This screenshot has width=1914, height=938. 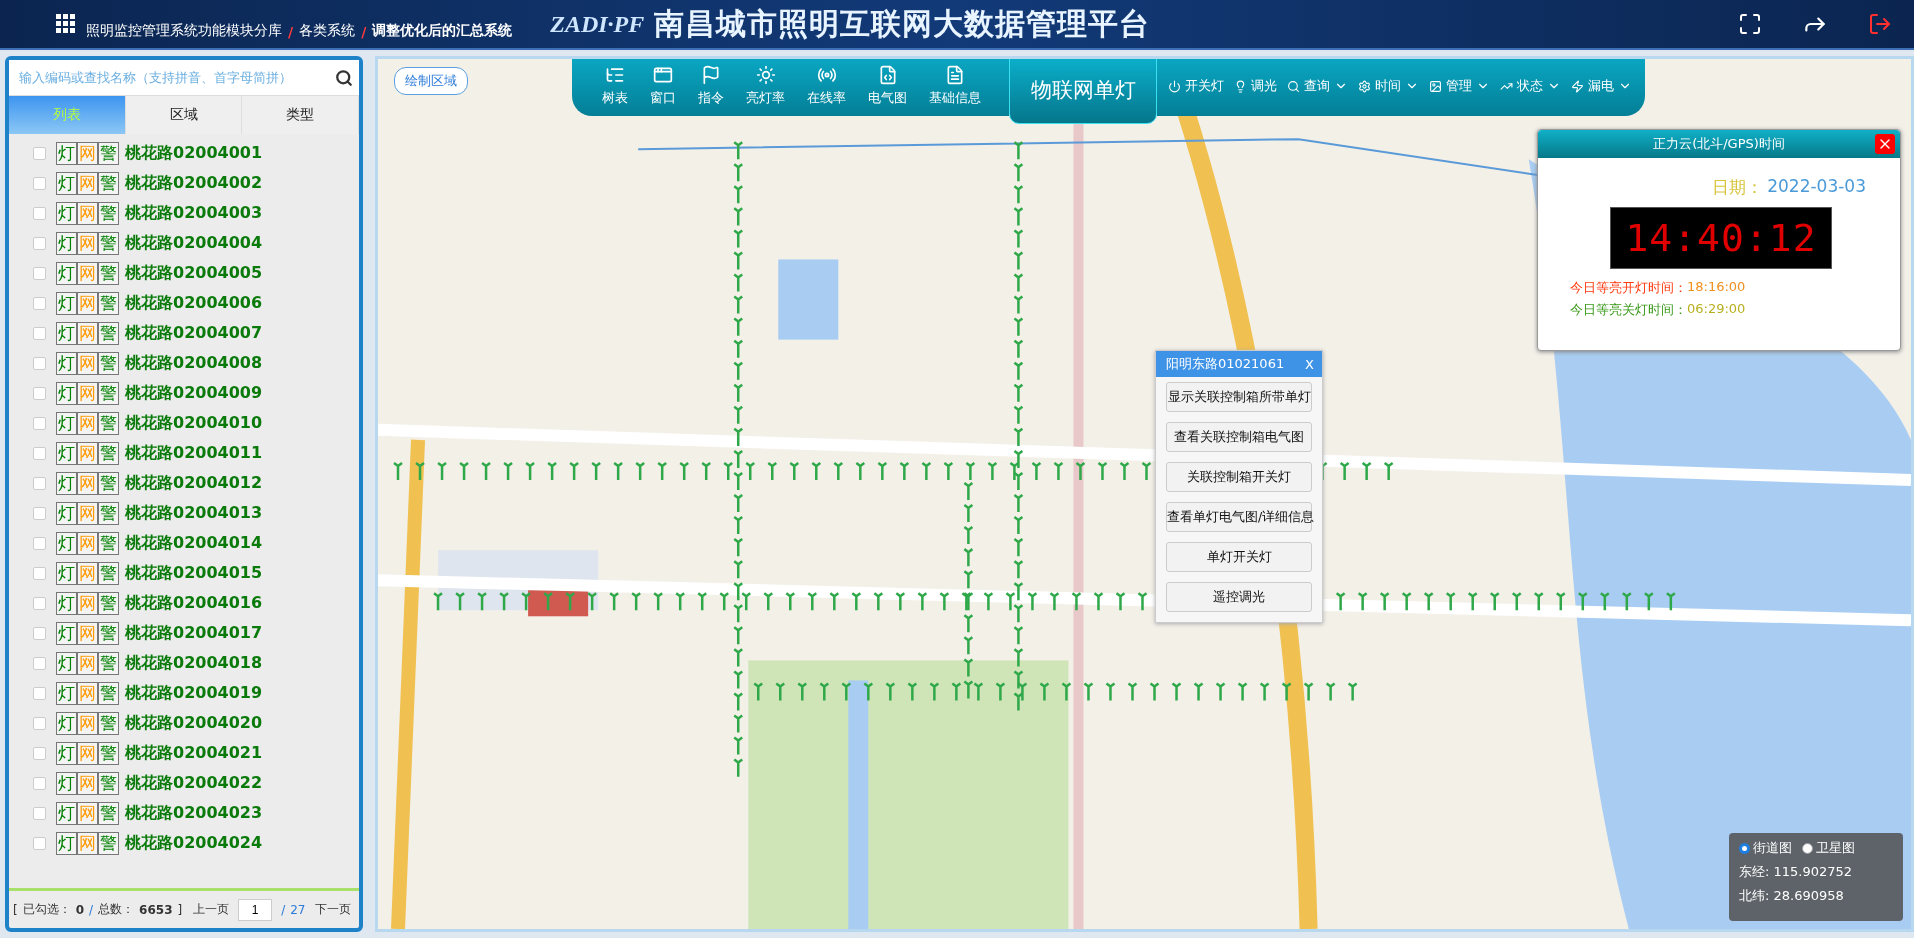 I want to click on device-name: 桃花路02004008, so click(x=194, y=363).